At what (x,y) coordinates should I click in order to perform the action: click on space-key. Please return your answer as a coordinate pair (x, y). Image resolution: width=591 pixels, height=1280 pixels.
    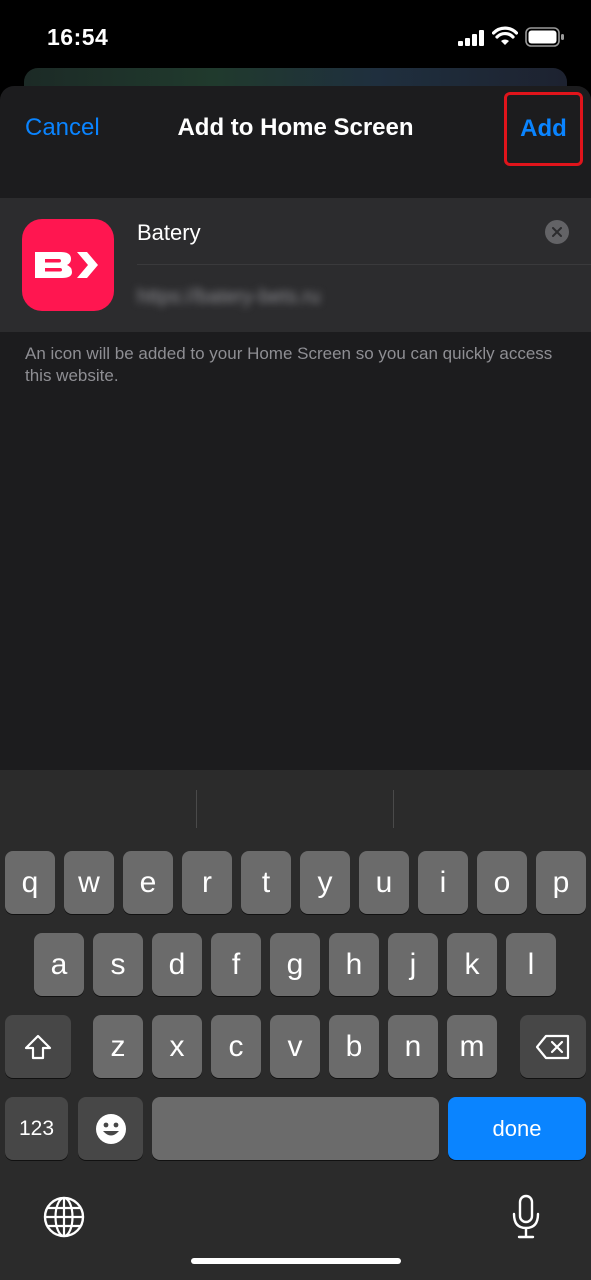
    Looking at the image, I should click on (295, 1128).